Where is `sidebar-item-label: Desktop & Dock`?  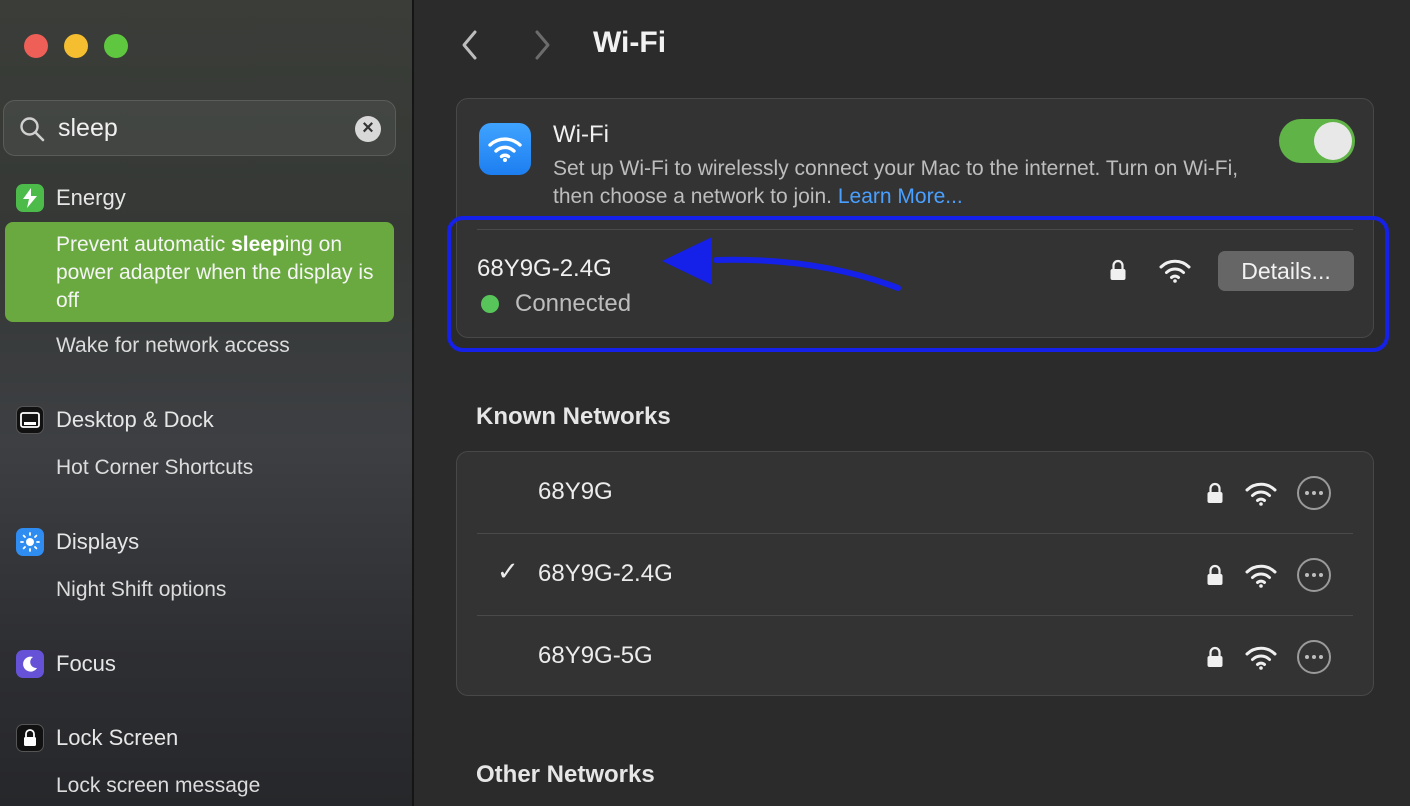 sidebar-item-label: Desktop & Dock is located at coordinates (135, 419).